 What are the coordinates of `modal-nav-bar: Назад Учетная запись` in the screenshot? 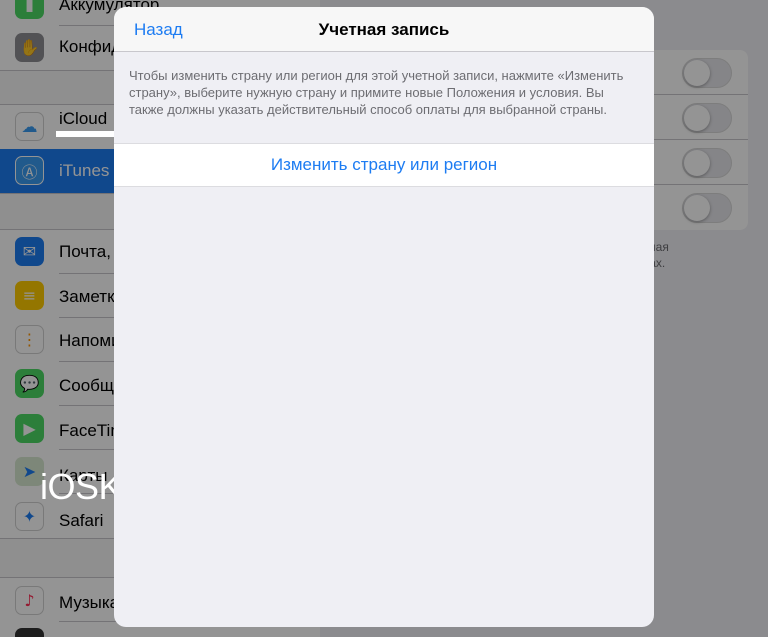 It's located at (384, 29).